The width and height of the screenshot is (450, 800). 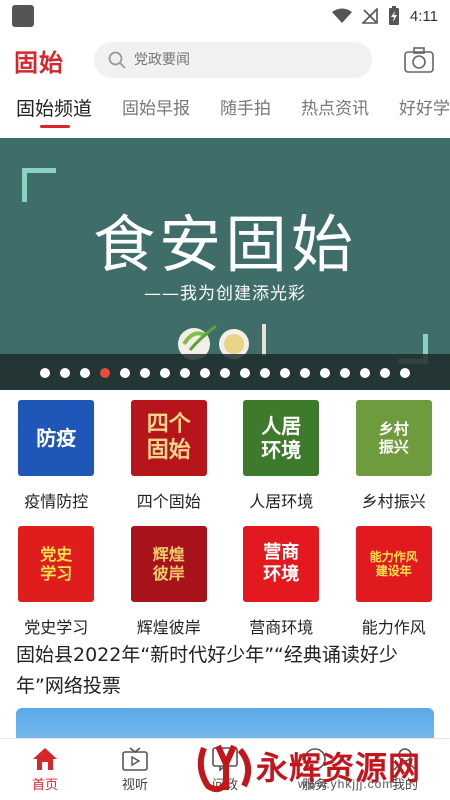 I want to click on banner-pagination, so click(x=225, y=373).